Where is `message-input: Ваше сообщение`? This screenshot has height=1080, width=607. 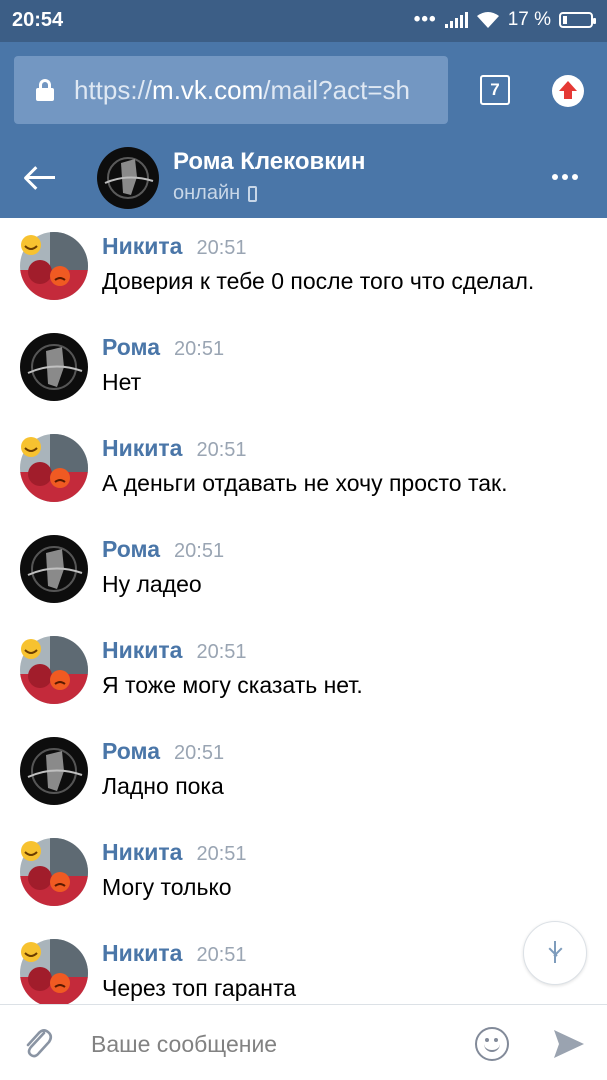 message-input: Ваше сообщение is located at coordinates (184, 1044).